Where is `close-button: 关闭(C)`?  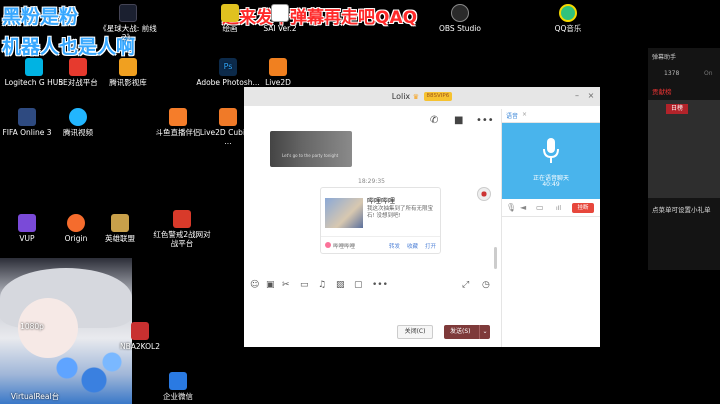
close-button: 关闭(C) is located at coordinates (415, 332).